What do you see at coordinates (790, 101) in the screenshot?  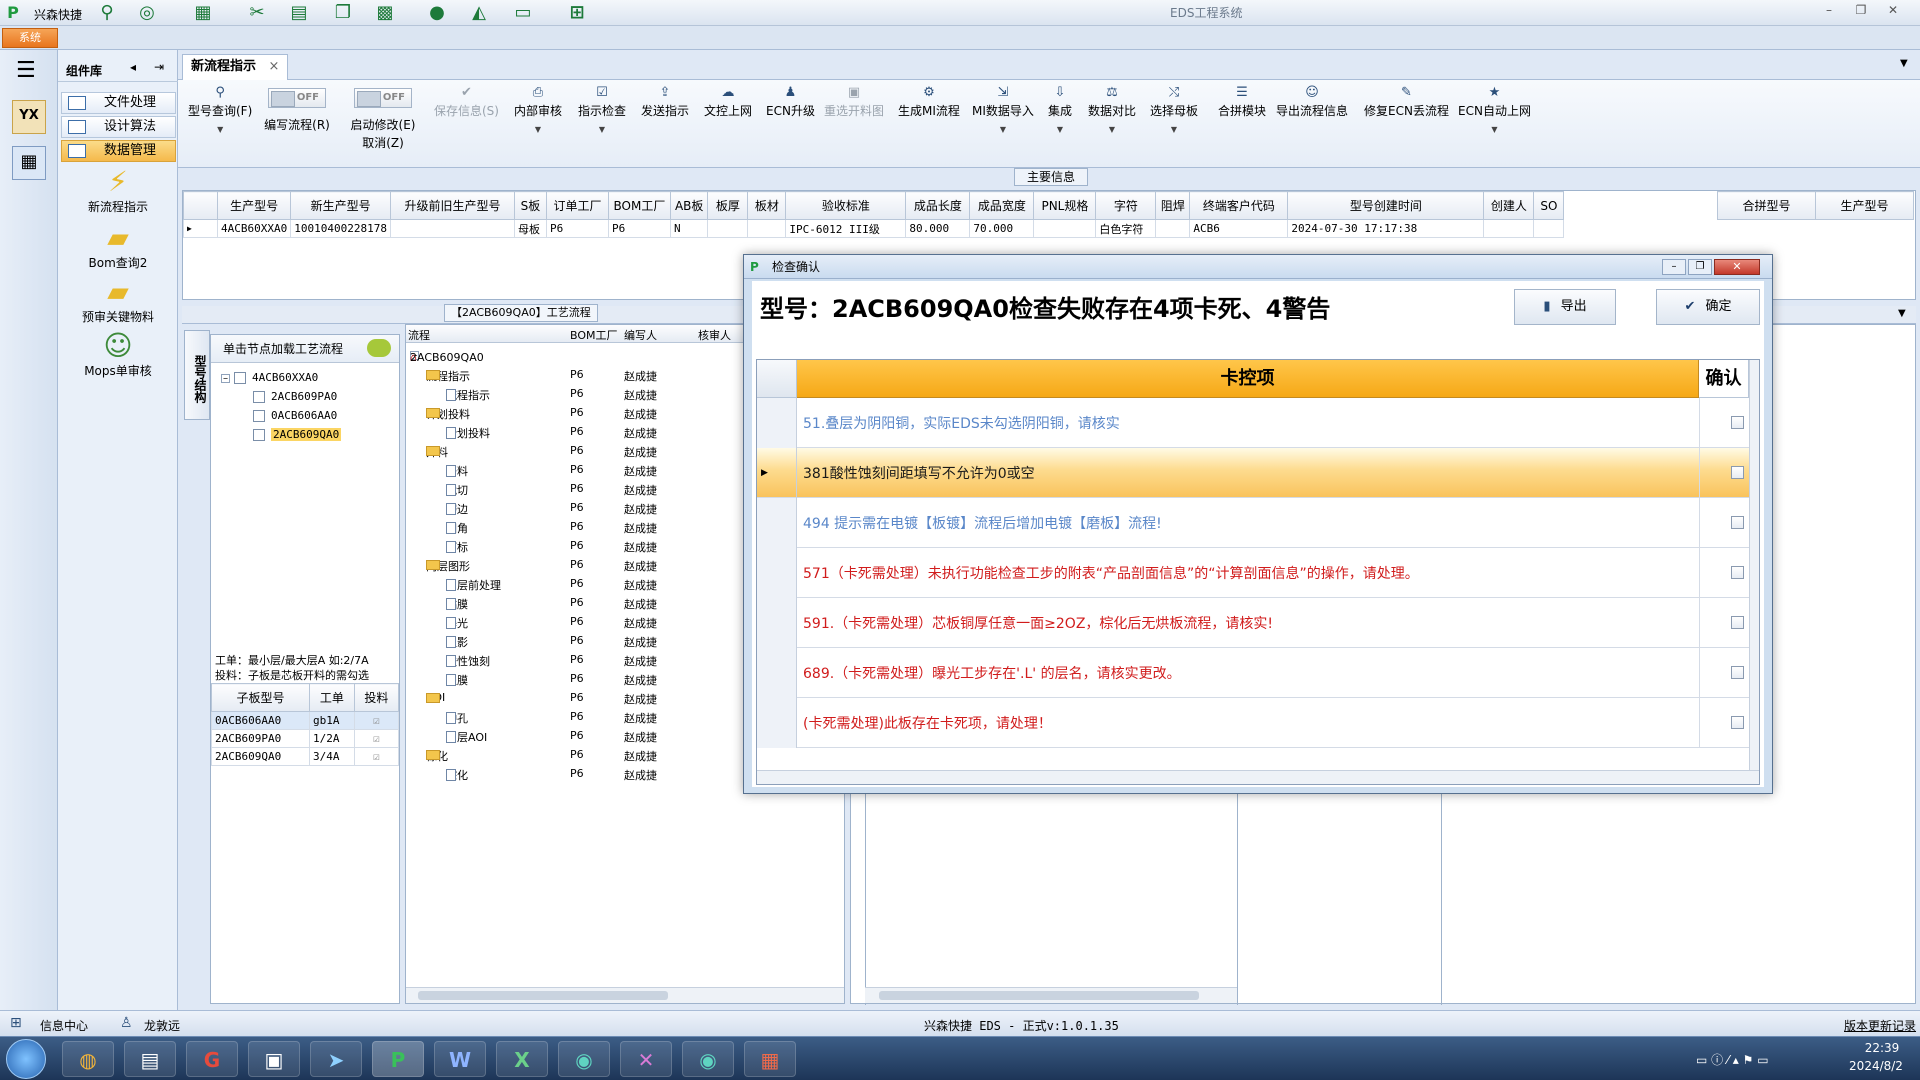 I see `ecn-upgrade-button: ♟ ECN升级` at bounding box center [790, 101].